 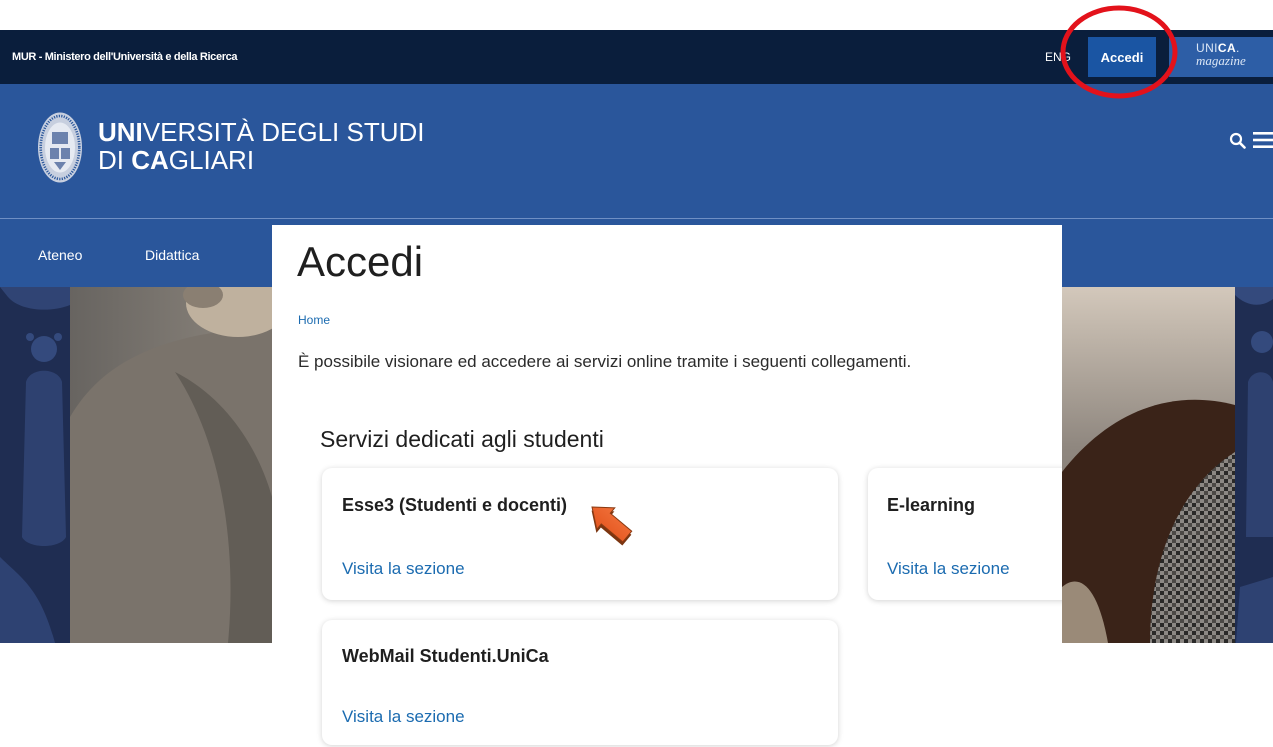 I want to click on breadcrumb-home-link: Home, so click(x=314, y=320).